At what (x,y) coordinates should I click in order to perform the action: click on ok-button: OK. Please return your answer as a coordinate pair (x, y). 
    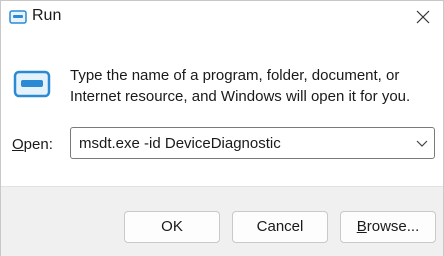
    Looking at the image, I should click on (172, 227).